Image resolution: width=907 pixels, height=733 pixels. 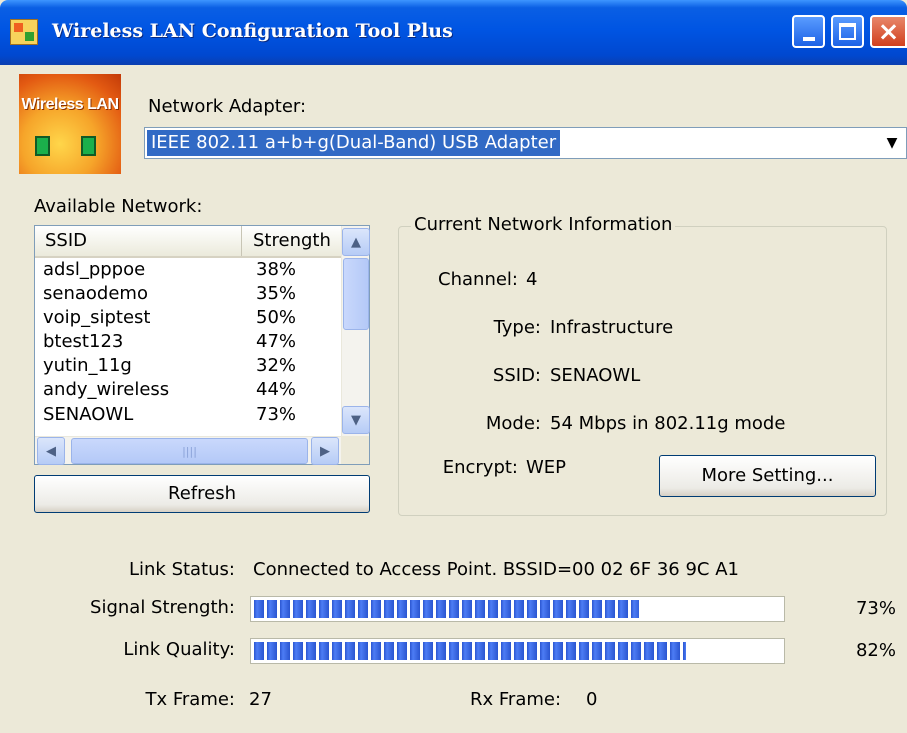 What do you see at coordinates (188, 270) in the screenshot?
I see `list-item: adsl_pppoe 38%` at bounding box center [188, 270].